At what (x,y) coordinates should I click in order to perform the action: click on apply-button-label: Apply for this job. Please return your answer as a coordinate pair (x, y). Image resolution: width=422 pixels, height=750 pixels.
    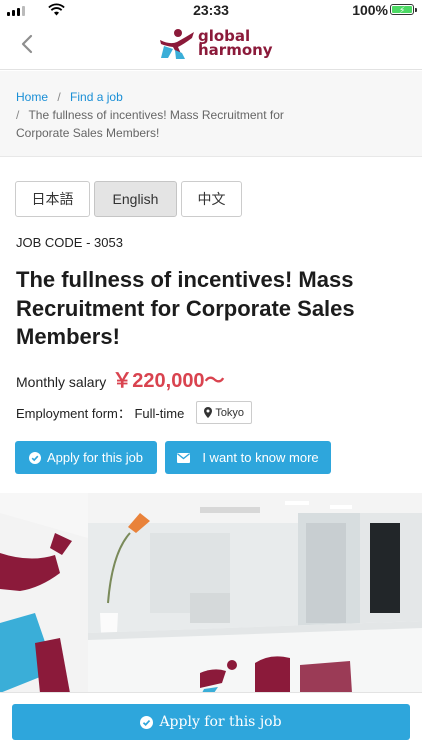
    Looking at the image, I should click on (95, 457).